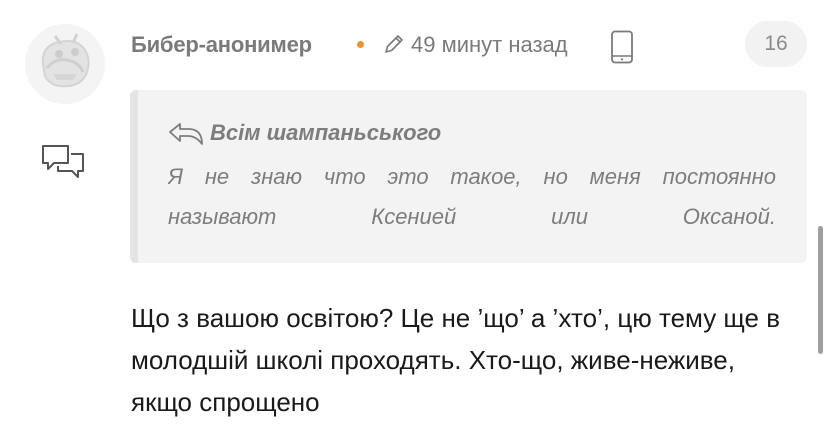  I want to click on online-status-dot, so click(360, 44).